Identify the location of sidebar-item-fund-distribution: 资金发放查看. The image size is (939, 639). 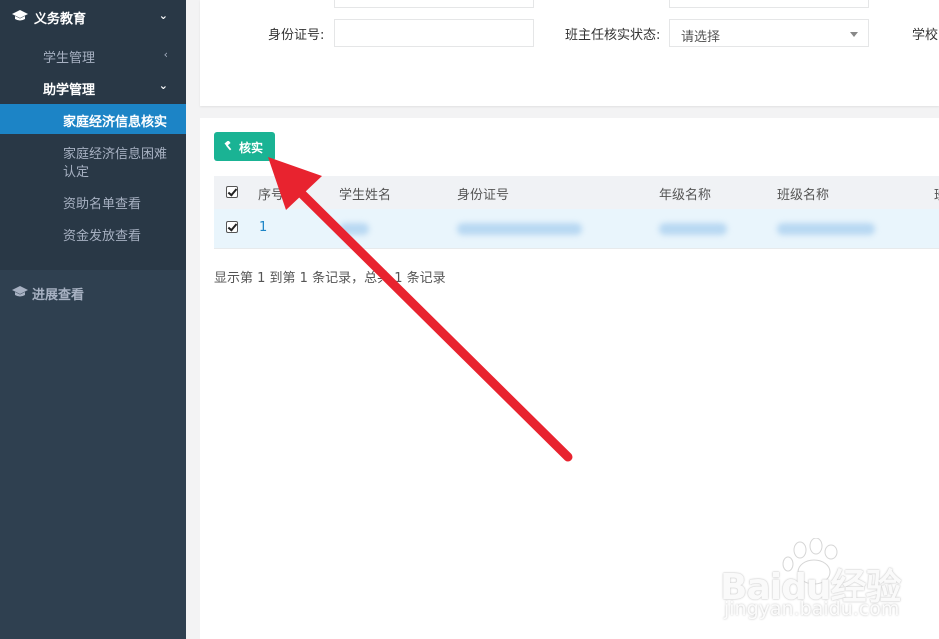
(93, 233).